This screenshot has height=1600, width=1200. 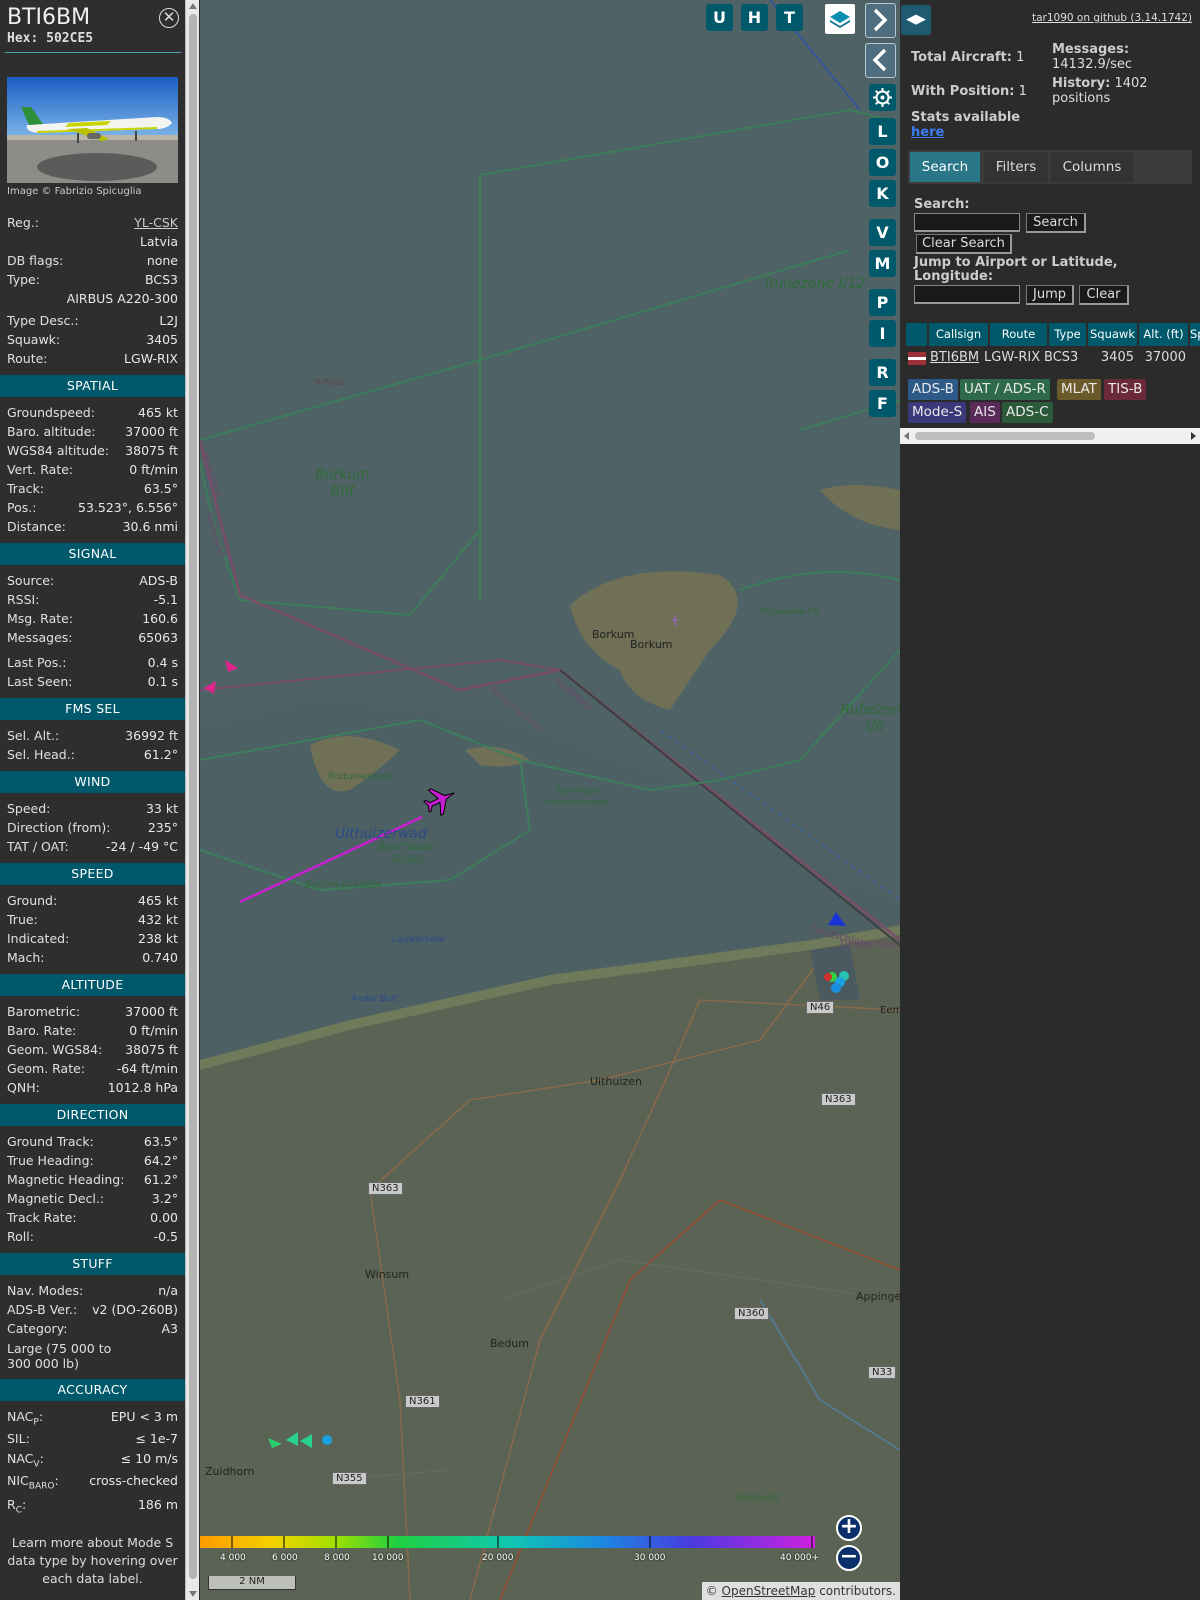 I want to click on scroll-left-icon, so click(x=906, y=436).